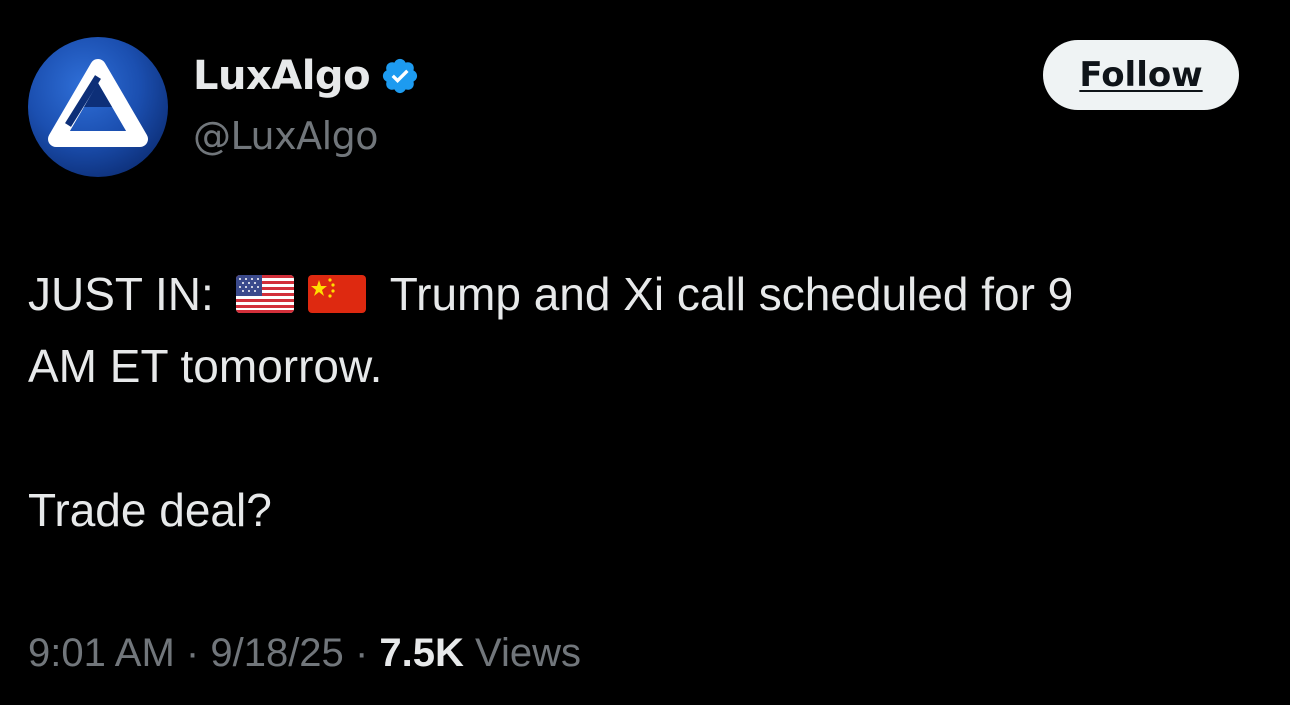  What do you see at coordinates (205, 366) in the screenshot?
I see `tweet-line-2: AM ET tomorrow.` at bounding box center [205, 366].